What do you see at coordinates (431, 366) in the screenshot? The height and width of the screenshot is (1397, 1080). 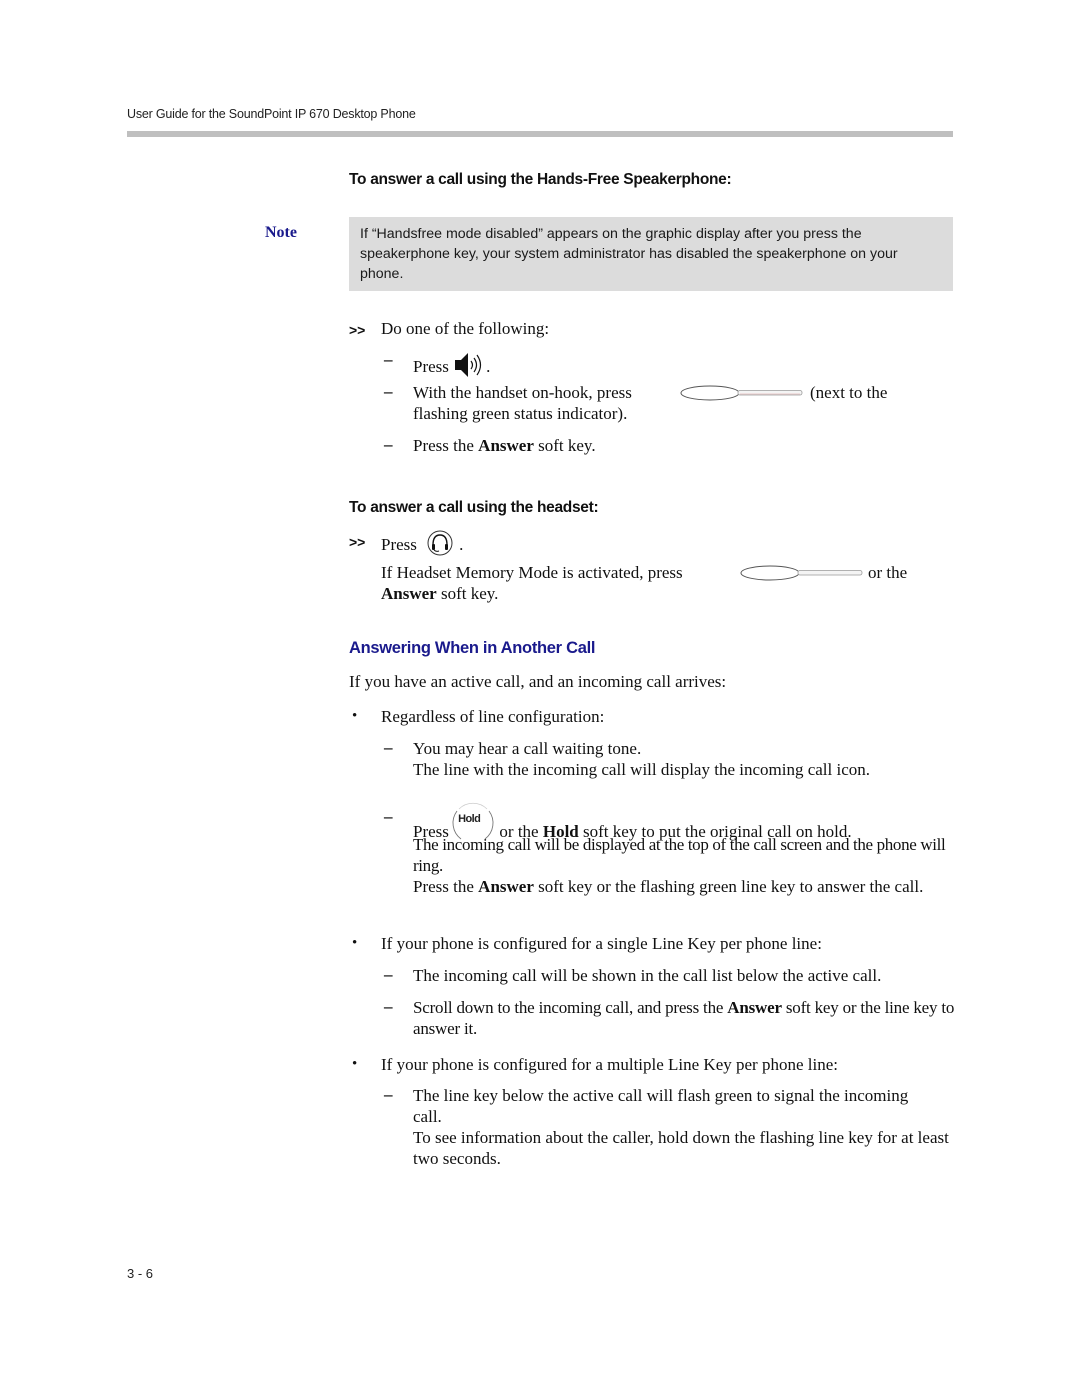 I see `option-text: Press` at bounding box center [431, 366].